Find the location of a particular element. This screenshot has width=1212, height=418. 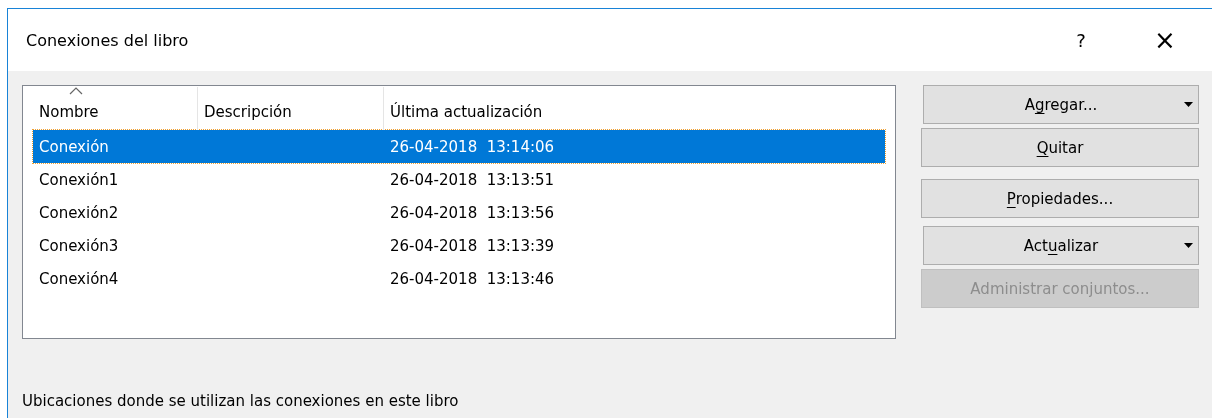

updated-cell-text: 26-04-2018 13:13:39 is located at coordinates (472, 245).